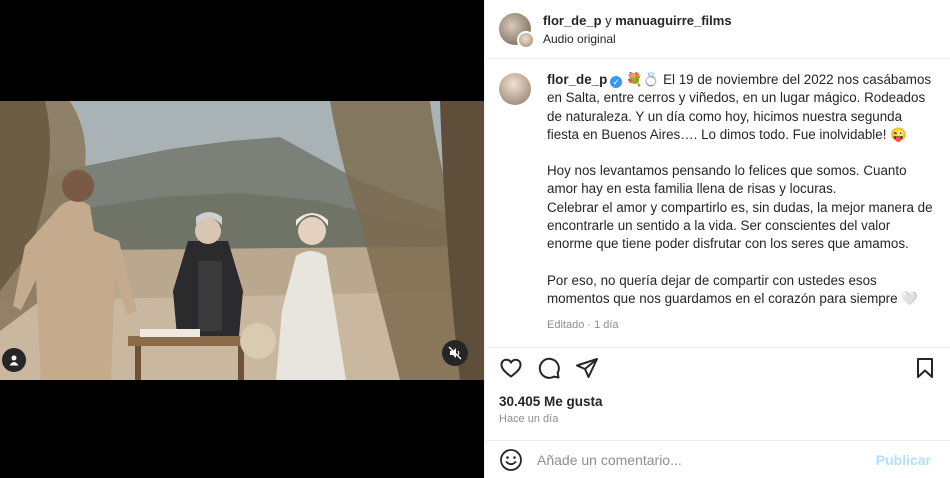  I want to click on author-connector: y, so click(608, 20).